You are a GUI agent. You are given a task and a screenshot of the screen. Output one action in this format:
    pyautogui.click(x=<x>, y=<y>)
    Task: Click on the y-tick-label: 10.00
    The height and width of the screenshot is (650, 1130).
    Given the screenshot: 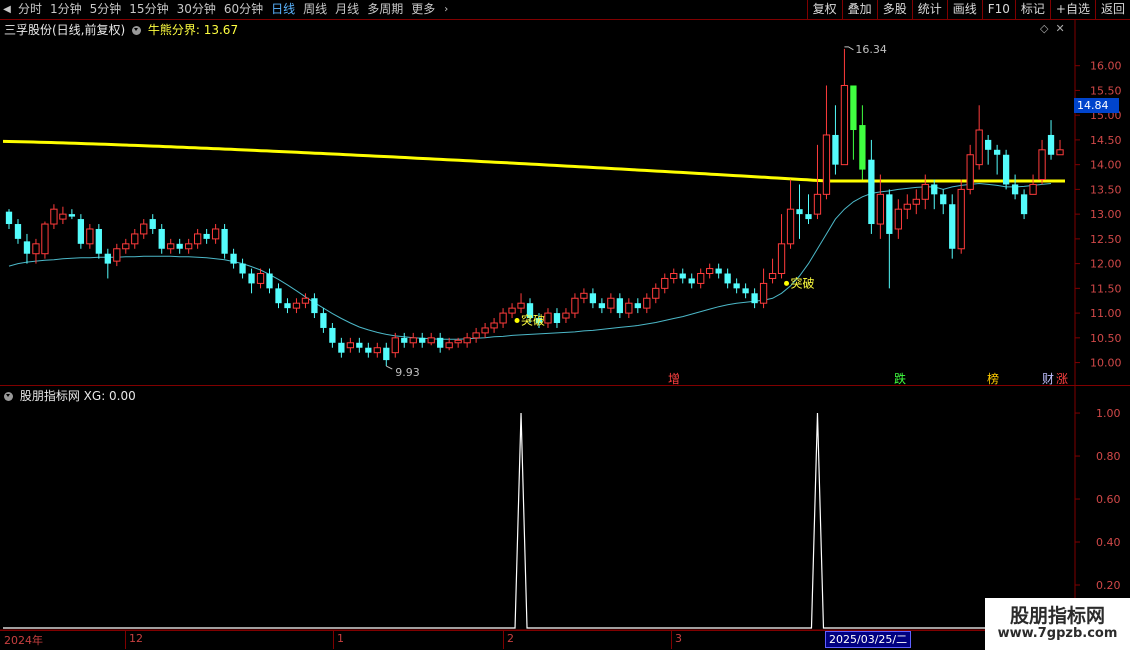 What is the action you would take?
    pyautogui.click(x=1106, y=363)
    